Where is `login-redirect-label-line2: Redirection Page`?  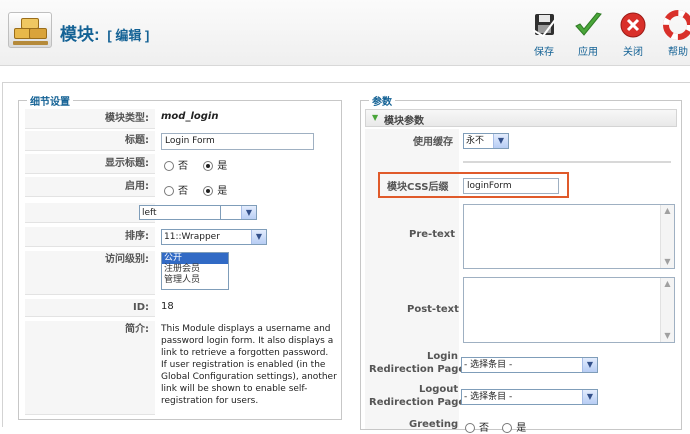 login-redirect-label-line2: Redirection Page is located at coordinates (417, 369).